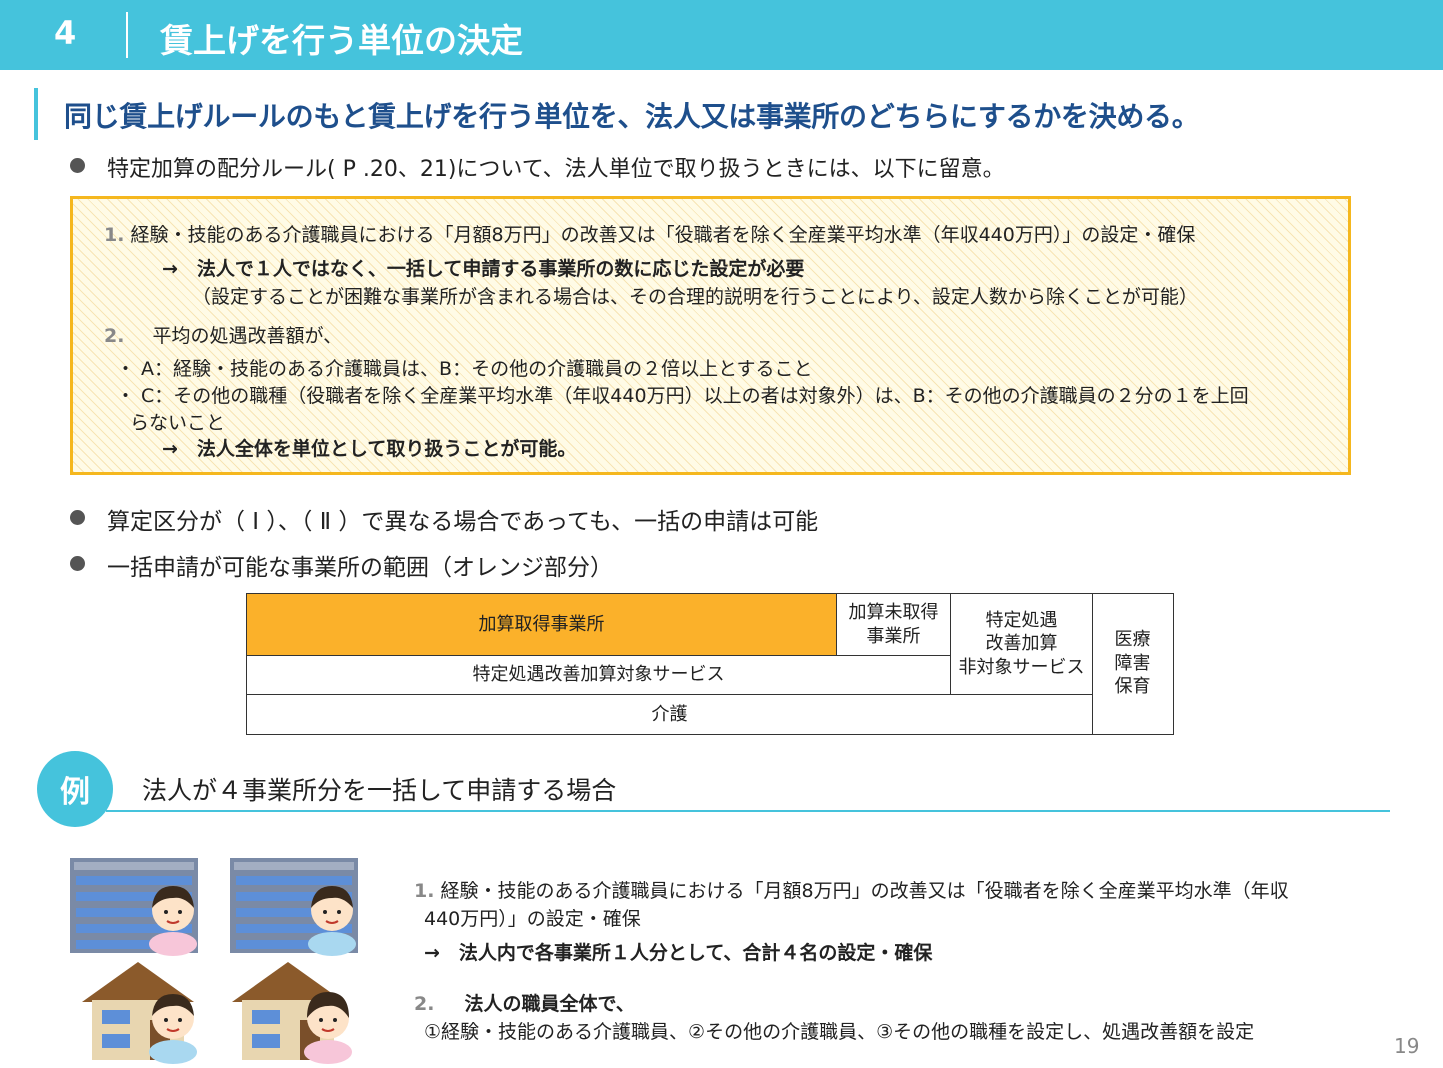  Describe the element at coordinates (1132, 663) in the screenshot. I see `cell-other-sectors: 医療 障害 保育` at that location.